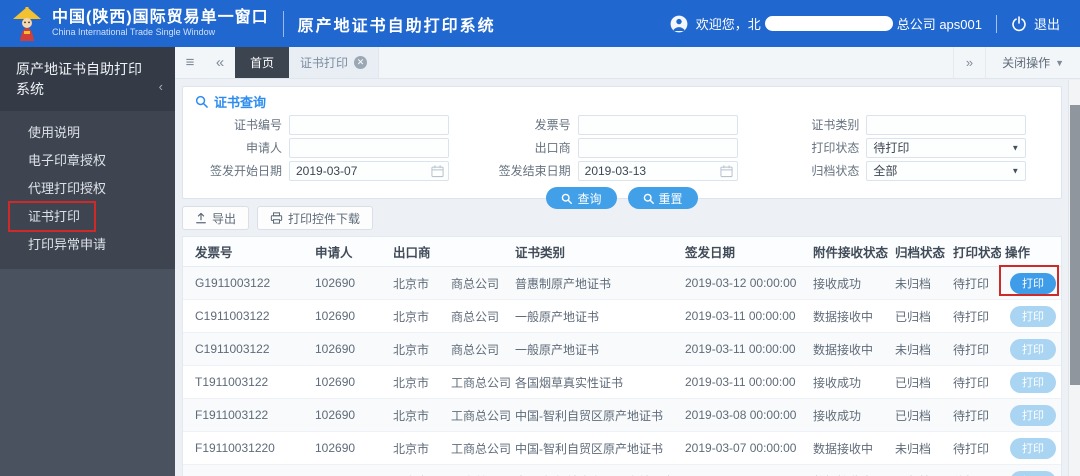 The image size is (1080, 476). Describe the element at coordinates (134, 32) in the screenshot. I see `brand-subtitle: China International Trade Single Window` at that location.